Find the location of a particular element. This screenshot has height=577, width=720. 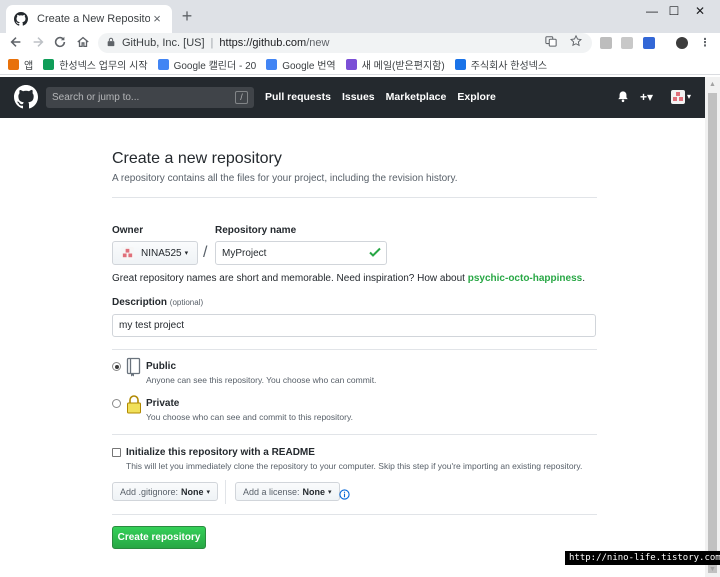

bookmark-label: 주식회사 한성넥스 is located at coordinates (509, 66).